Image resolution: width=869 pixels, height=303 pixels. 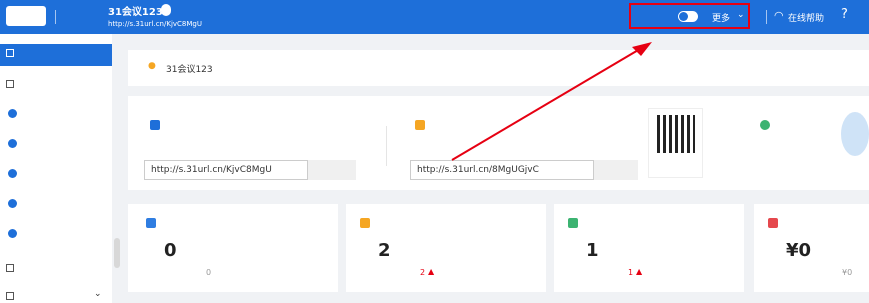 What do you see at coordinates (152, 66) in the screenshot?
I see `bell-icon: ●` at bounding box center [152, 66].